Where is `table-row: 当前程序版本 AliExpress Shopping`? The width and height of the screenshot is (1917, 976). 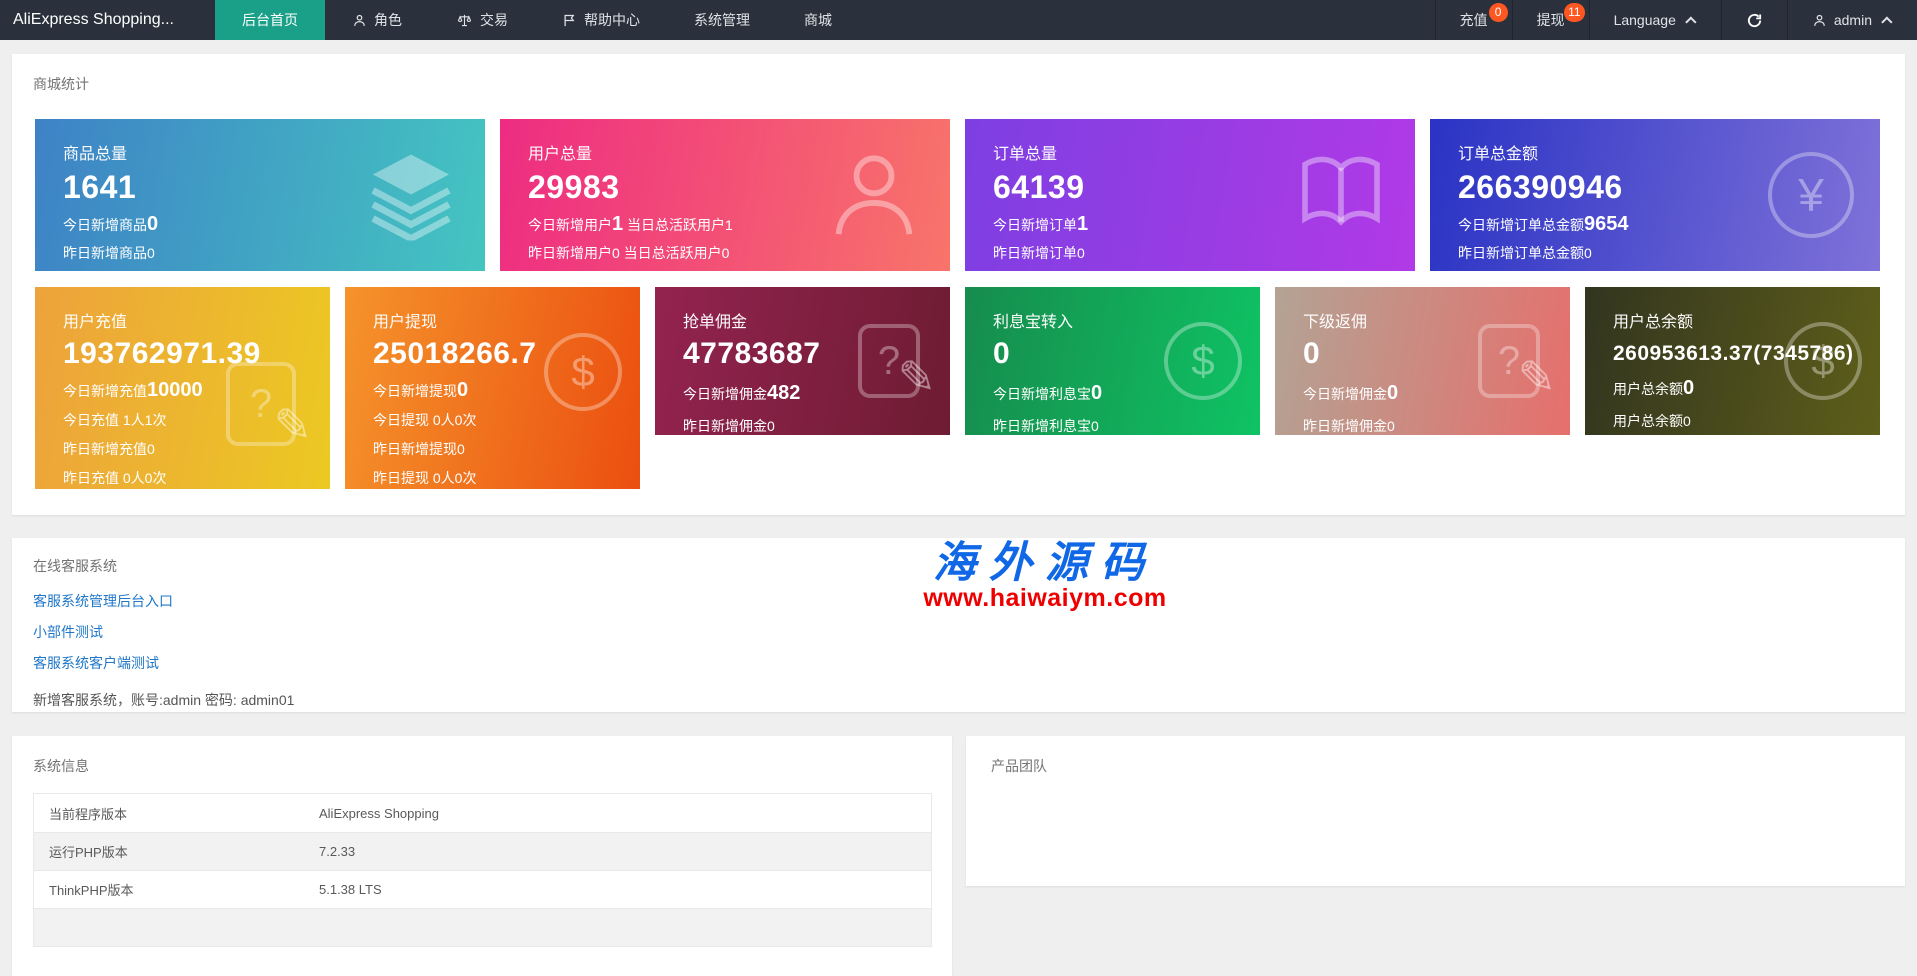 table-row: 当前程序版本 AliExpress Shopping is located at coordinates (482, 813).